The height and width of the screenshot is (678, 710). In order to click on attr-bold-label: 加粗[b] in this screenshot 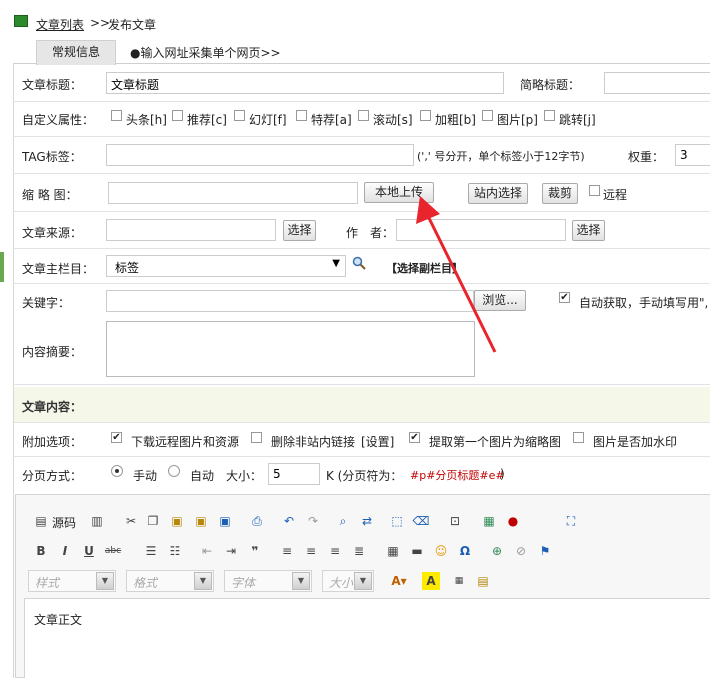, I will do `click(455, 120)`.